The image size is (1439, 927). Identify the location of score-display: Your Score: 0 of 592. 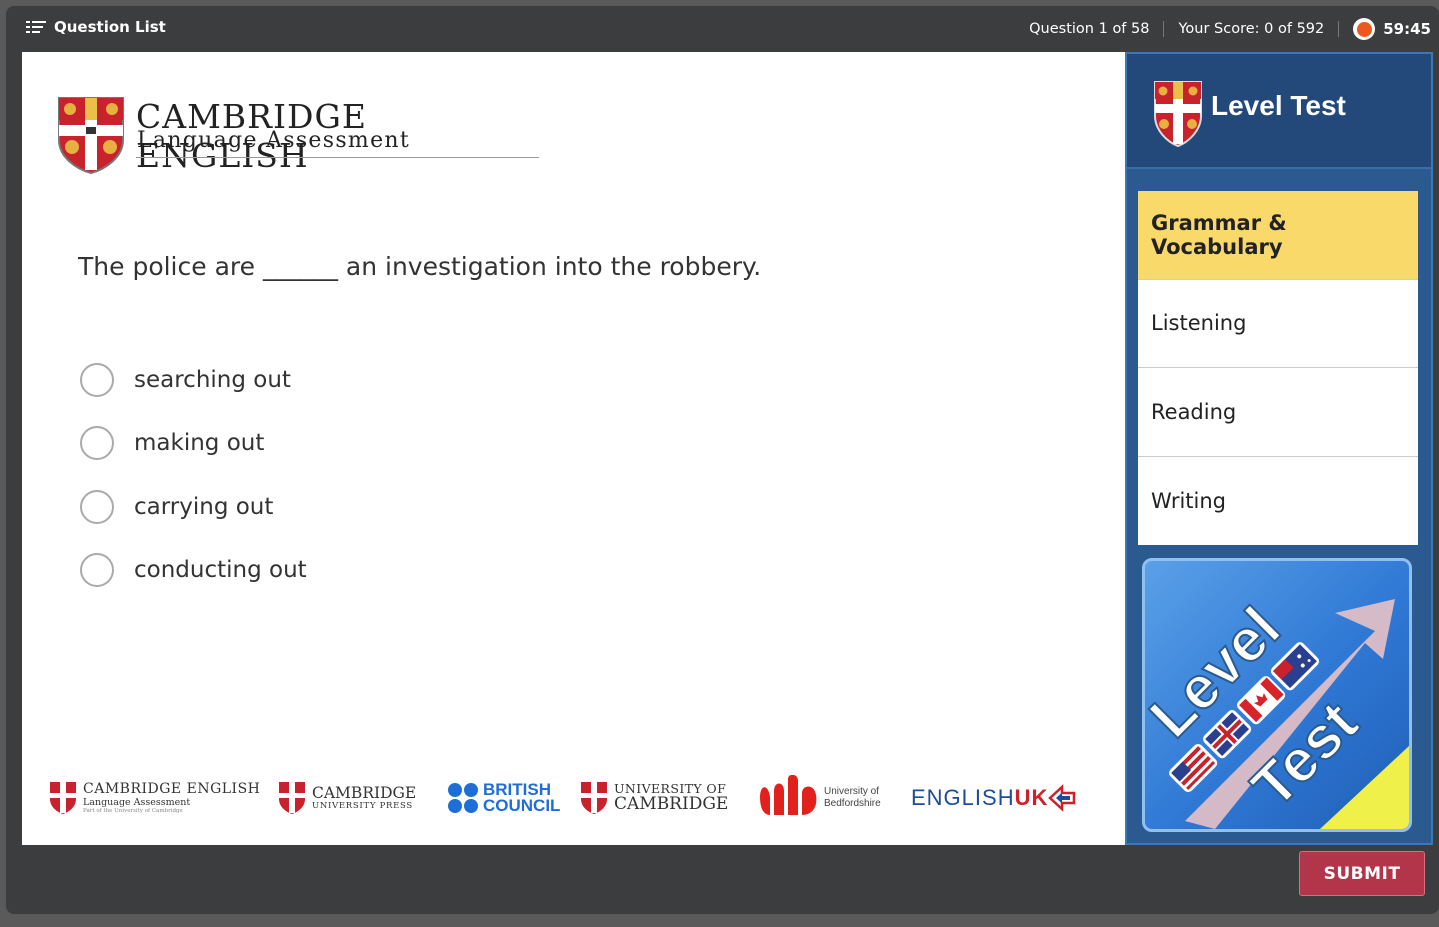
(1251, 29).